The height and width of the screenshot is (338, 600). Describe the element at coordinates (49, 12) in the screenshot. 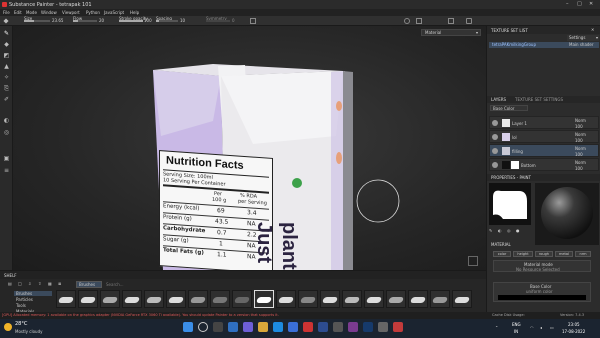

I see `menu-window: Window` at that location.